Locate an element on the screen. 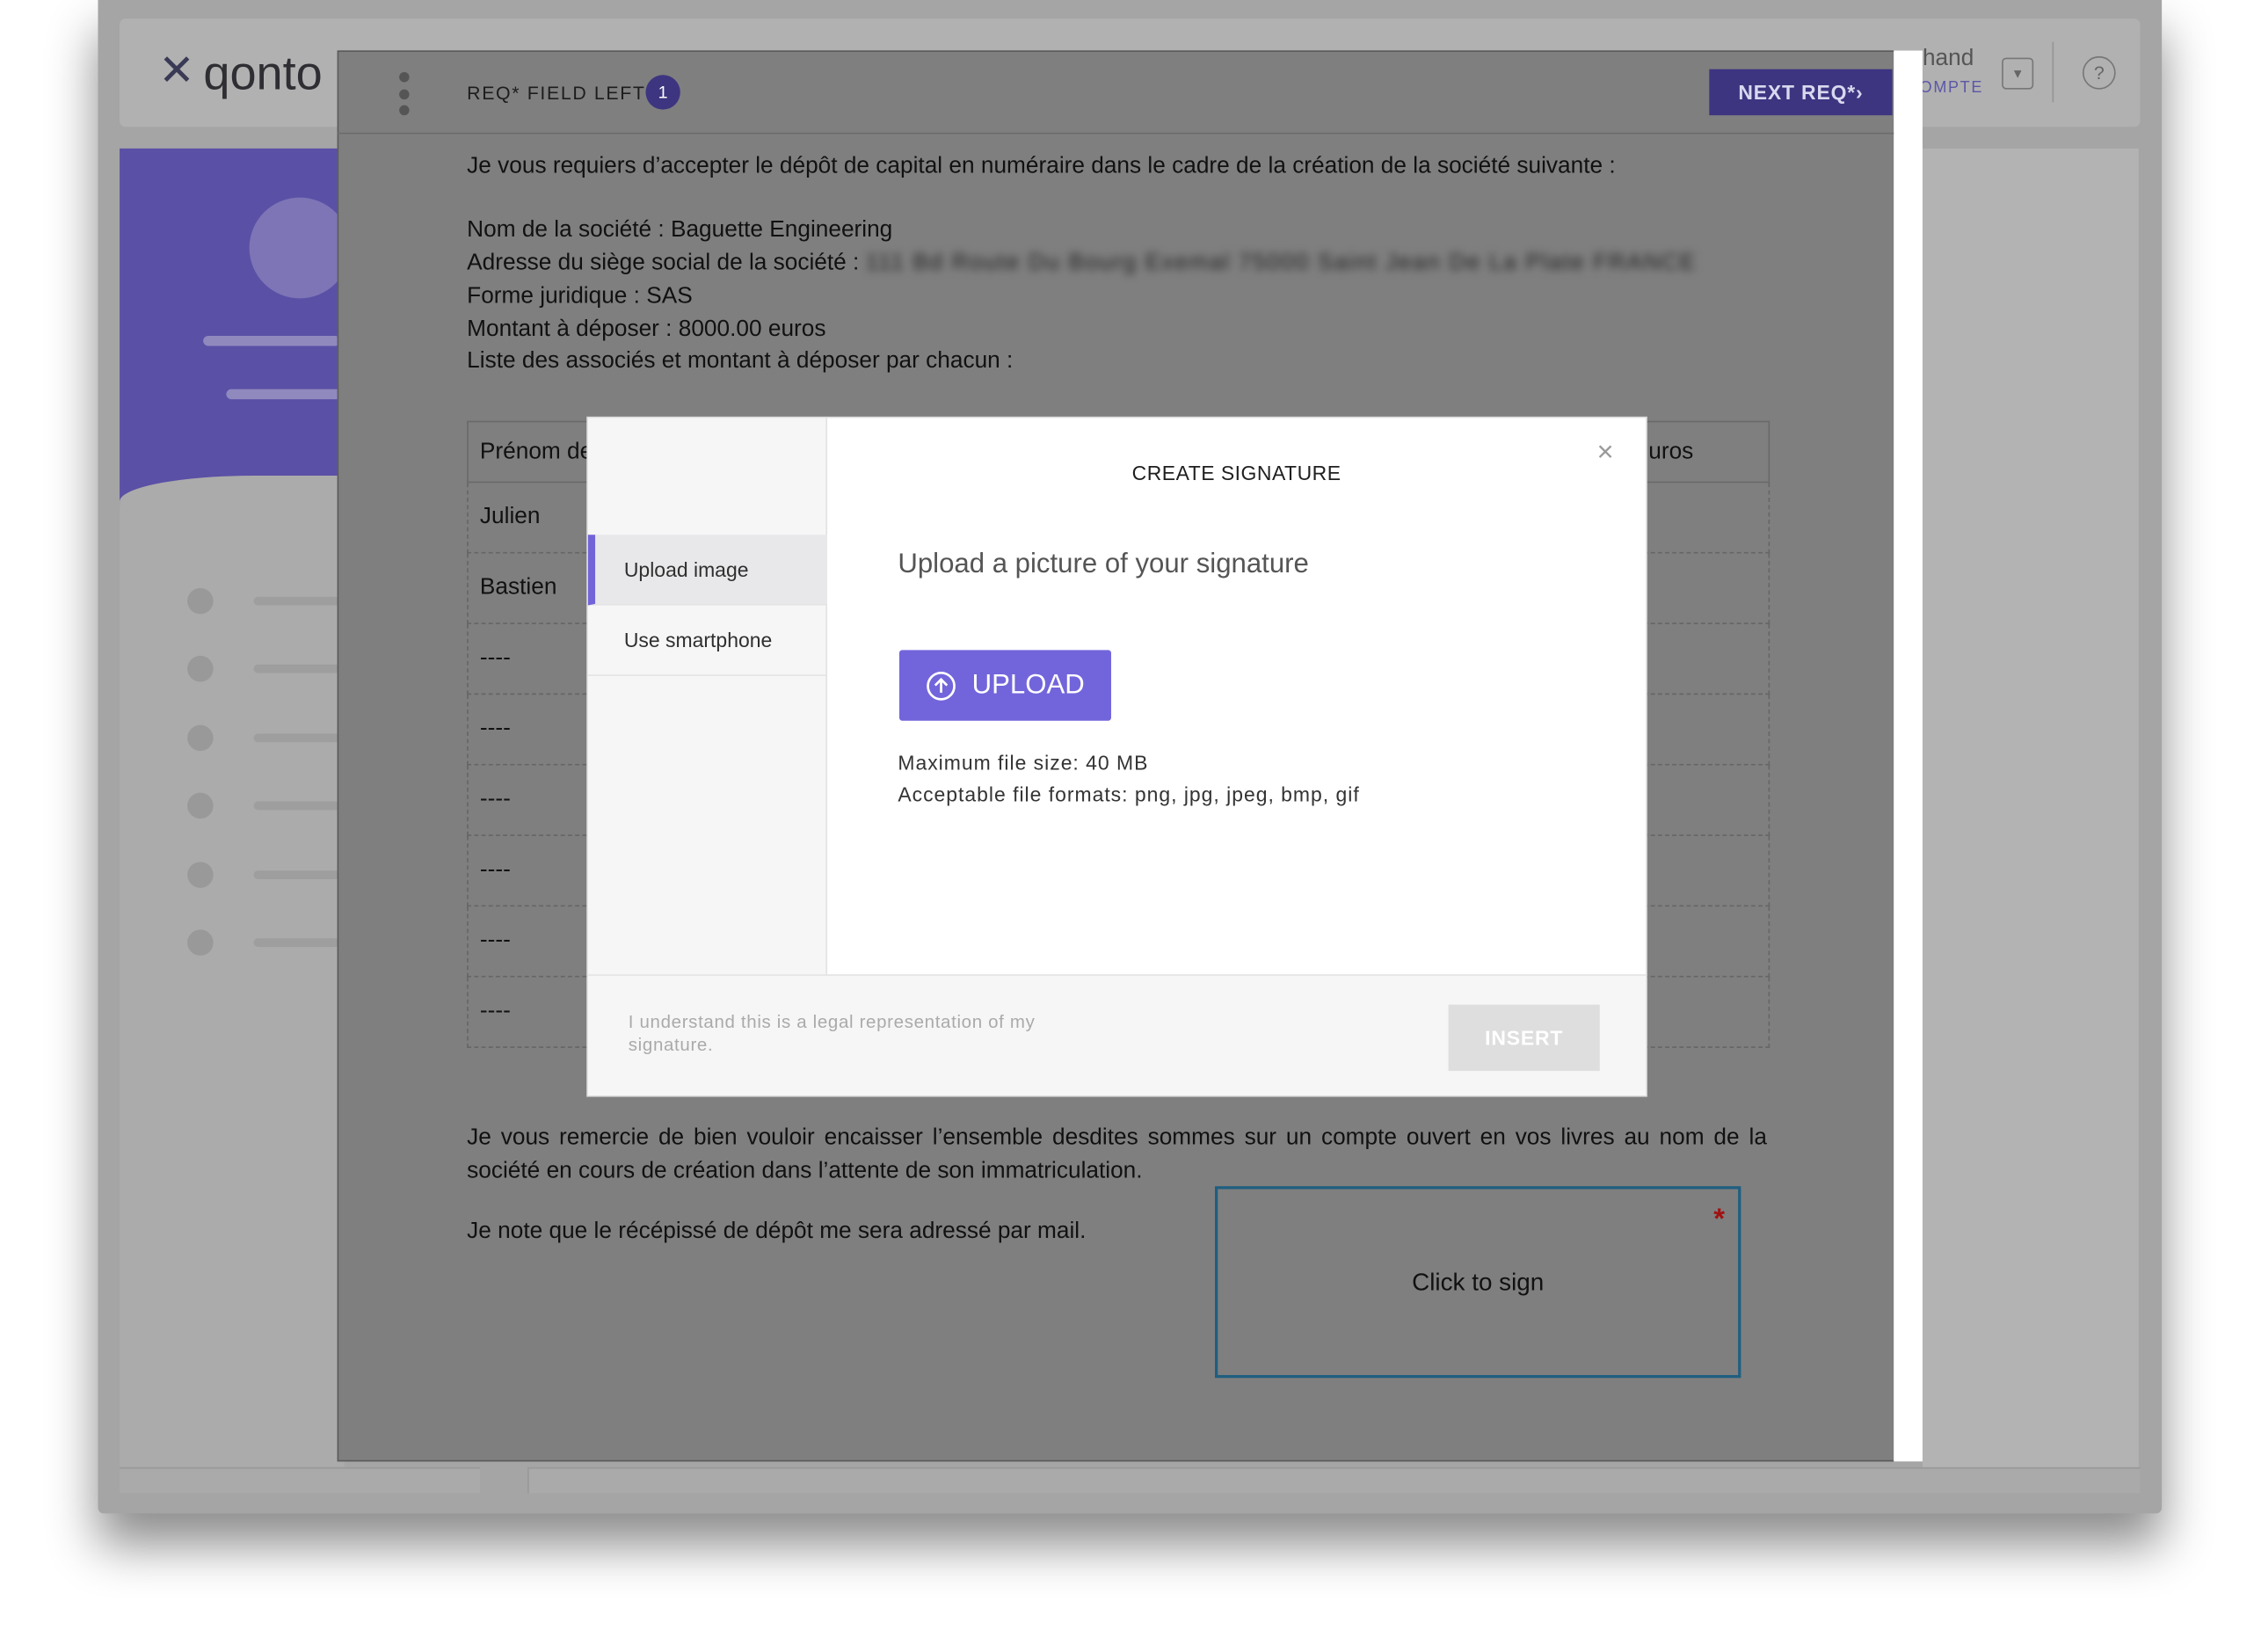 Image resolution: width=2254 pixels, height=1652 pixels. right-panel is located at coordinates (2031, 808).